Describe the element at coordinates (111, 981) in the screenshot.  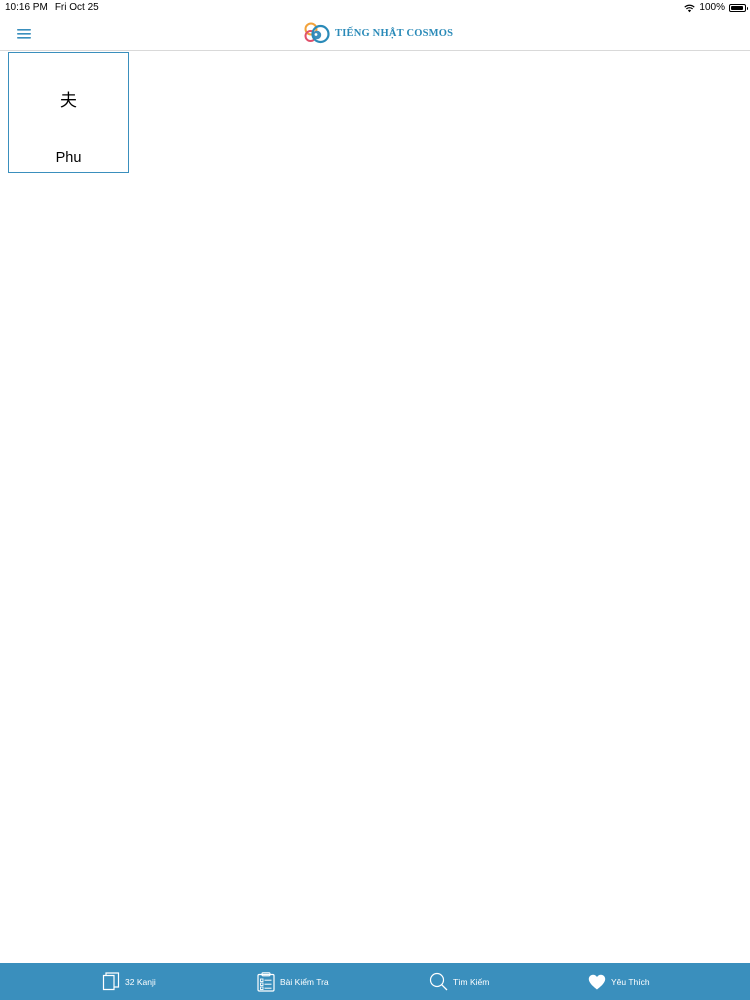
I see `document-icon` at that location.